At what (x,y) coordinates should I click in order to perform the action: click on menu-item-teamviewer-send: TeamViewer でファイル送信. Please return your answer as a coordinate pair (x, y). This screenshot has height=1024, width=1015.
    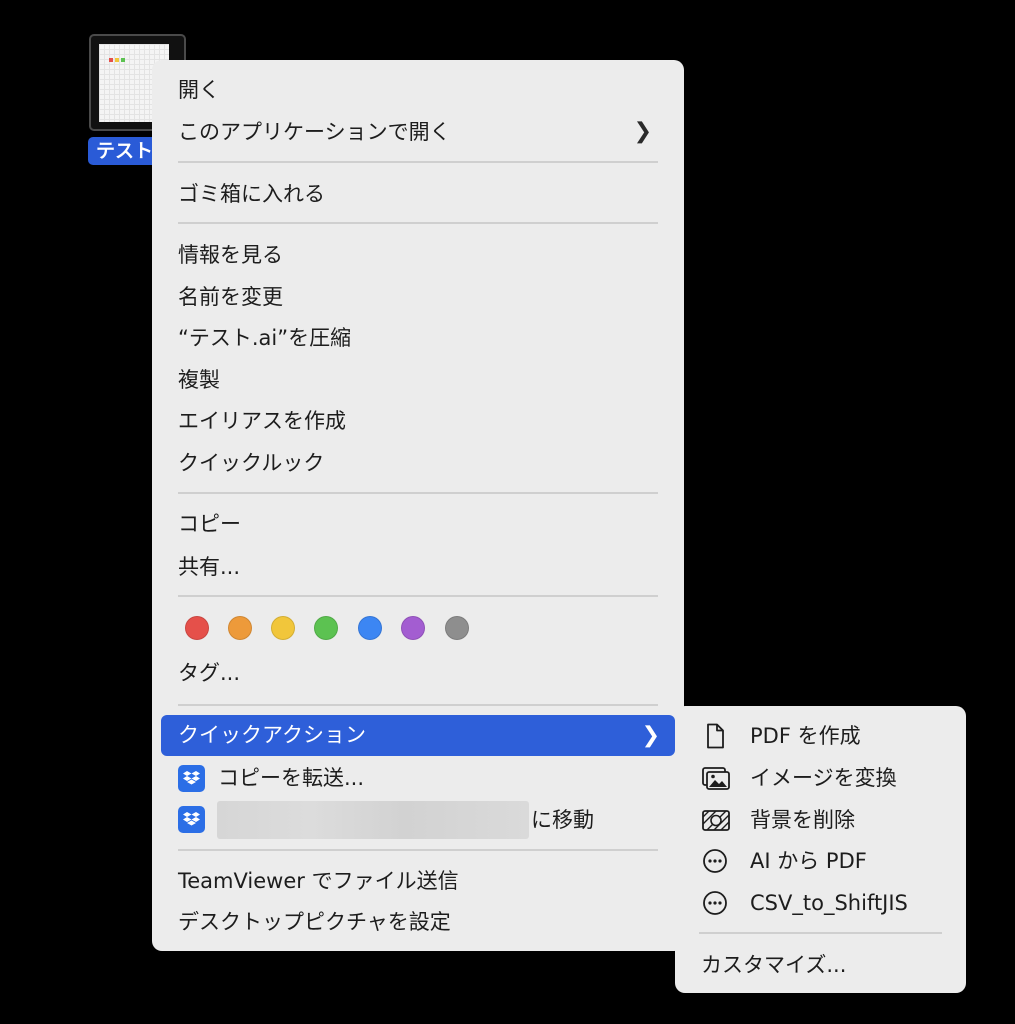
    Looking at the image, I should click on (425, 881).